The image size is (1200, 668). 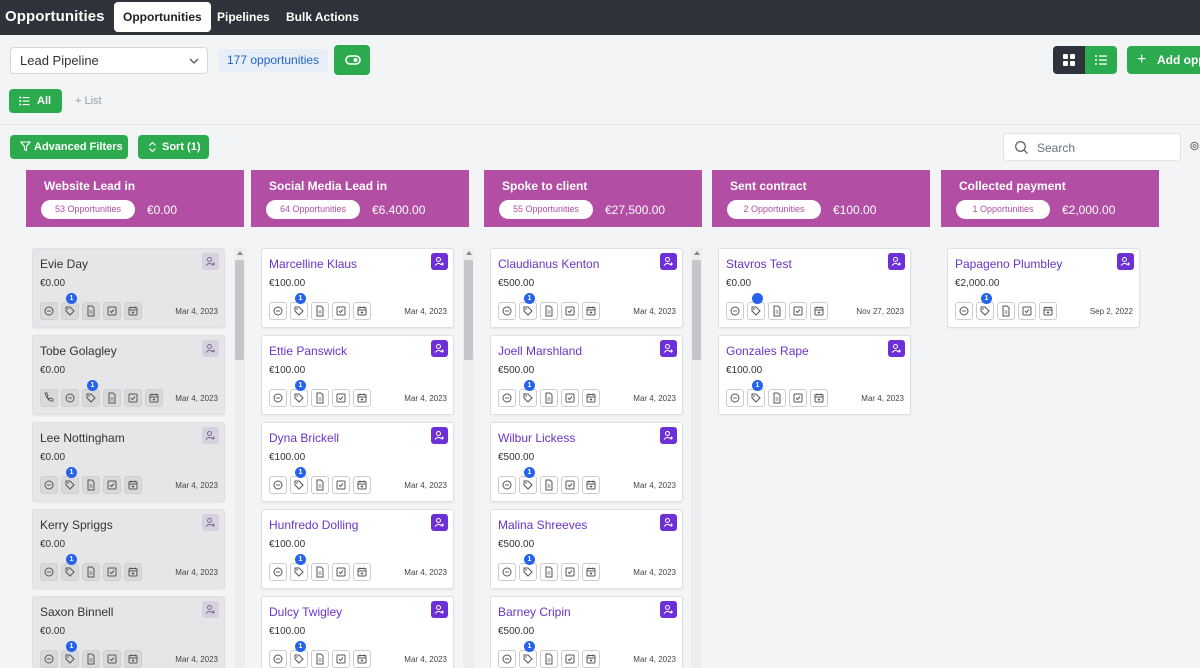 What do you see at coordinates (1043, 288) in the screenshot?
I see `opportunity-card: Papageno Plumbley €2,000.00 1 Sep 2, 2022` at bounding box center [1043, 288].